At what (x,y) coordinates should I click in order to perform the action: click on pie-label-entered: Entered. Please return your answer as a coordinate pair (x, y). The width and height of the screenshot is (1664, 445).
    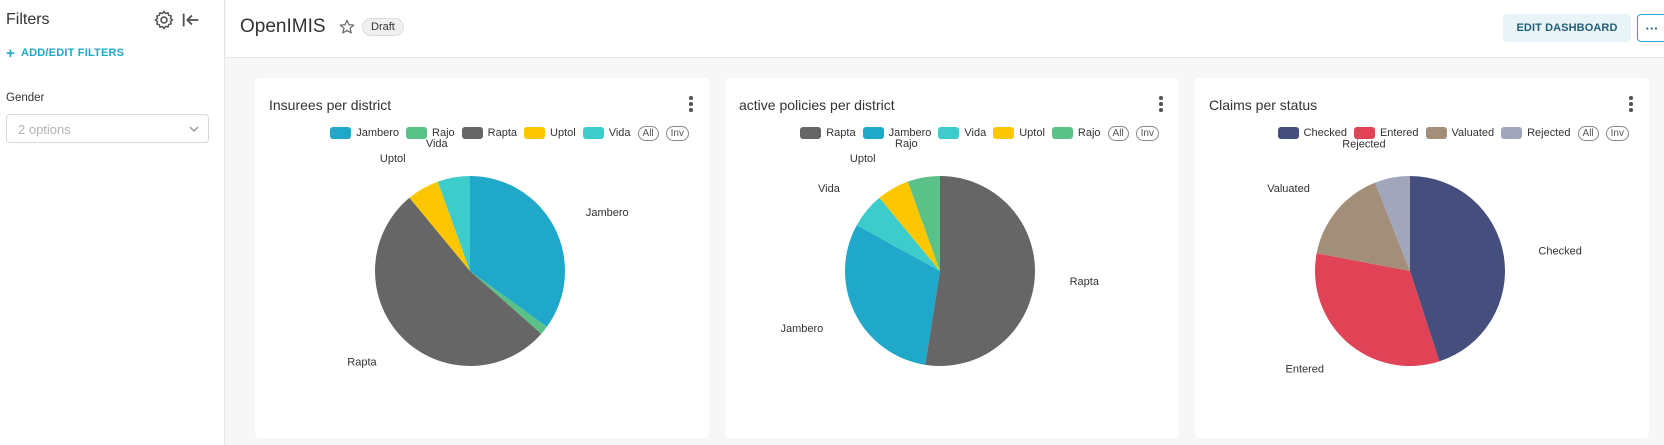
    Looking at the image, I should click on (1304, 370).